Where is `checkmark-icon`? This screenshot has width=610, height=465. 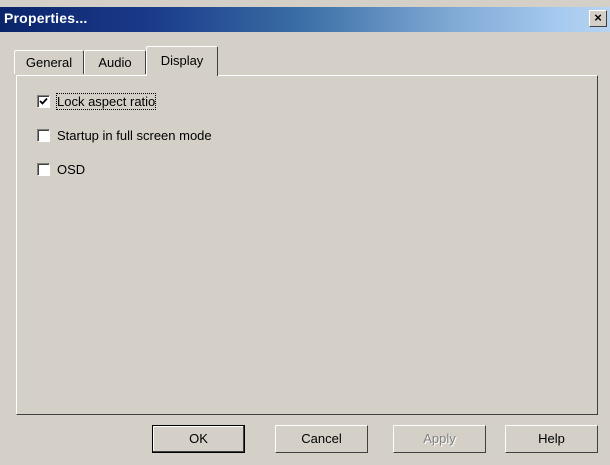 checkmark-icon is located at coordinates (43, 101).